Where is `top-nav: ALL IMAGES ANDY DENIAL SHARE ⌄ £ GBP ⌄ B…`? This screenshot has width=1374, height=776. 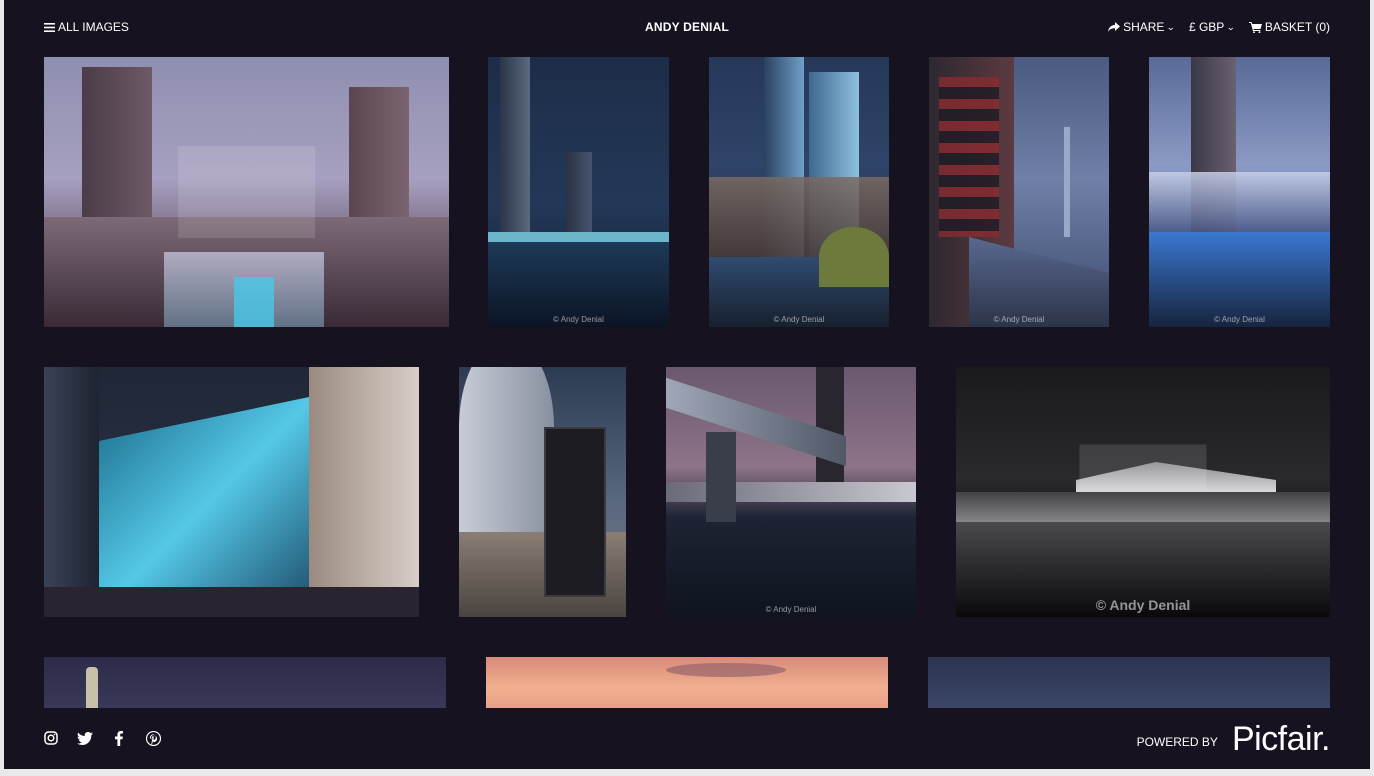 top-nav: ALL IMAGES ANDY DENIAL SHARE ⌄ £ GBP ⌄ B… is located at coordinates (687, 27).